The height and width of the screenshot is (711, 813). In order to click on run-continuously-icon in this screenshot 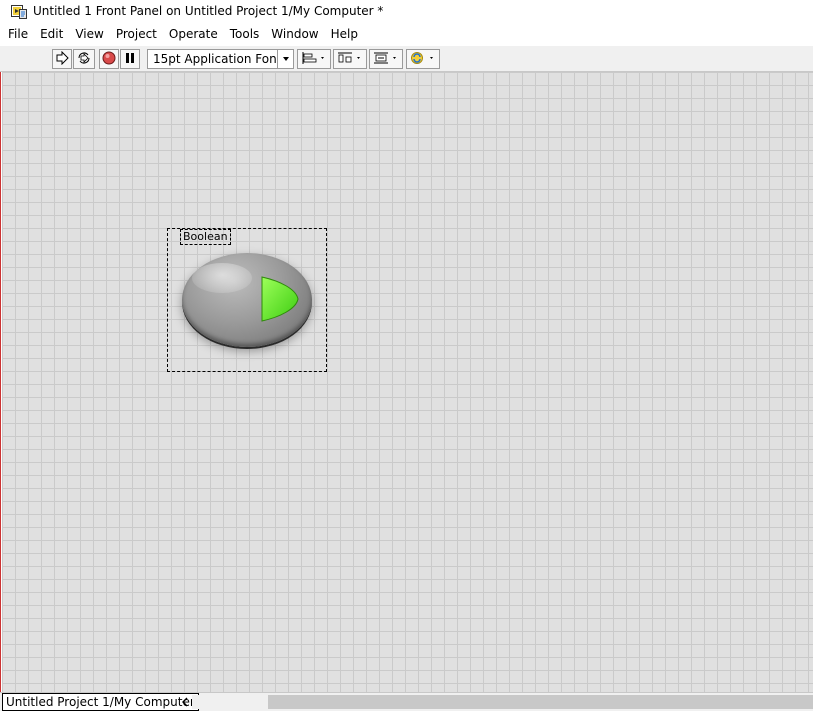, I will do `click(84, 59)`.